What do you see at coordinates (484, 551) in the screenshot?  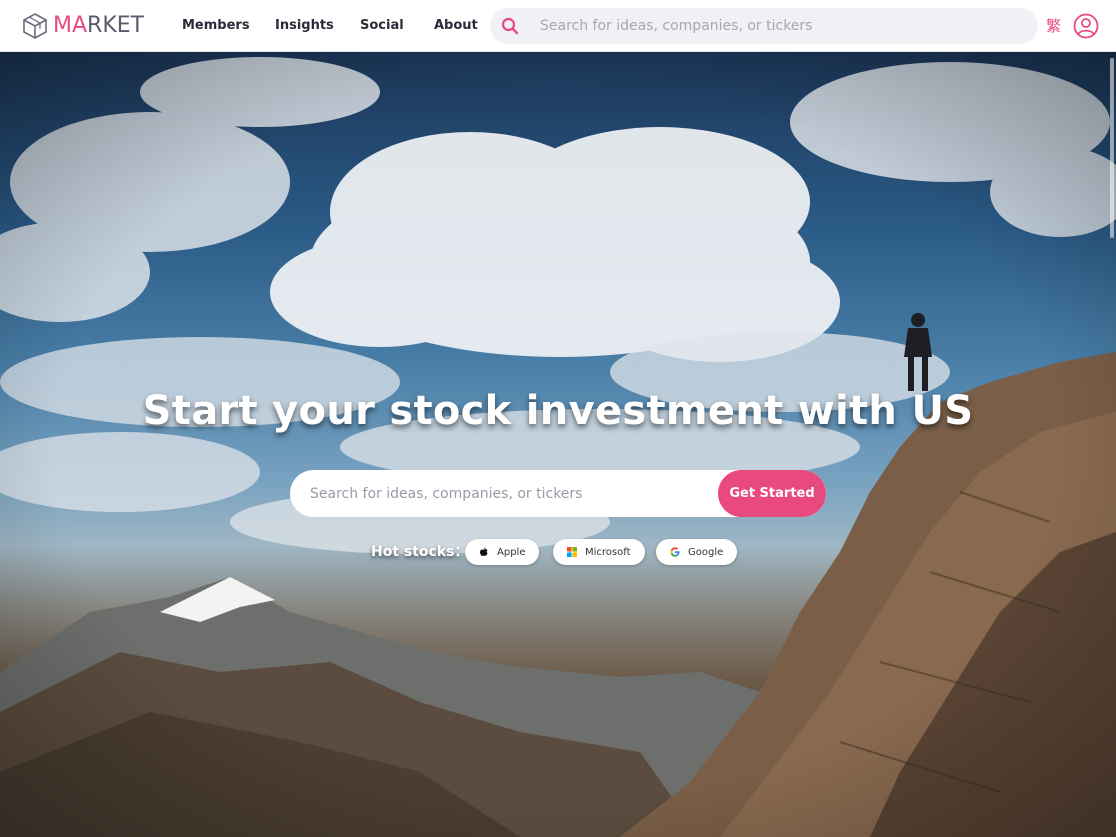 I see `apple-icon` at bounding box center [484, 551].